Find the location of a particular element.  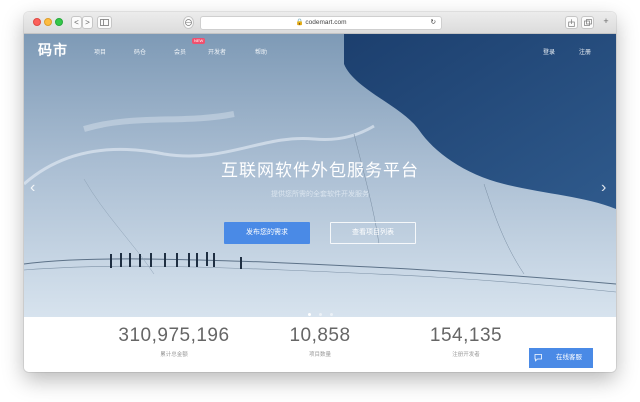

share-icon is located at coordinates (571, 22).